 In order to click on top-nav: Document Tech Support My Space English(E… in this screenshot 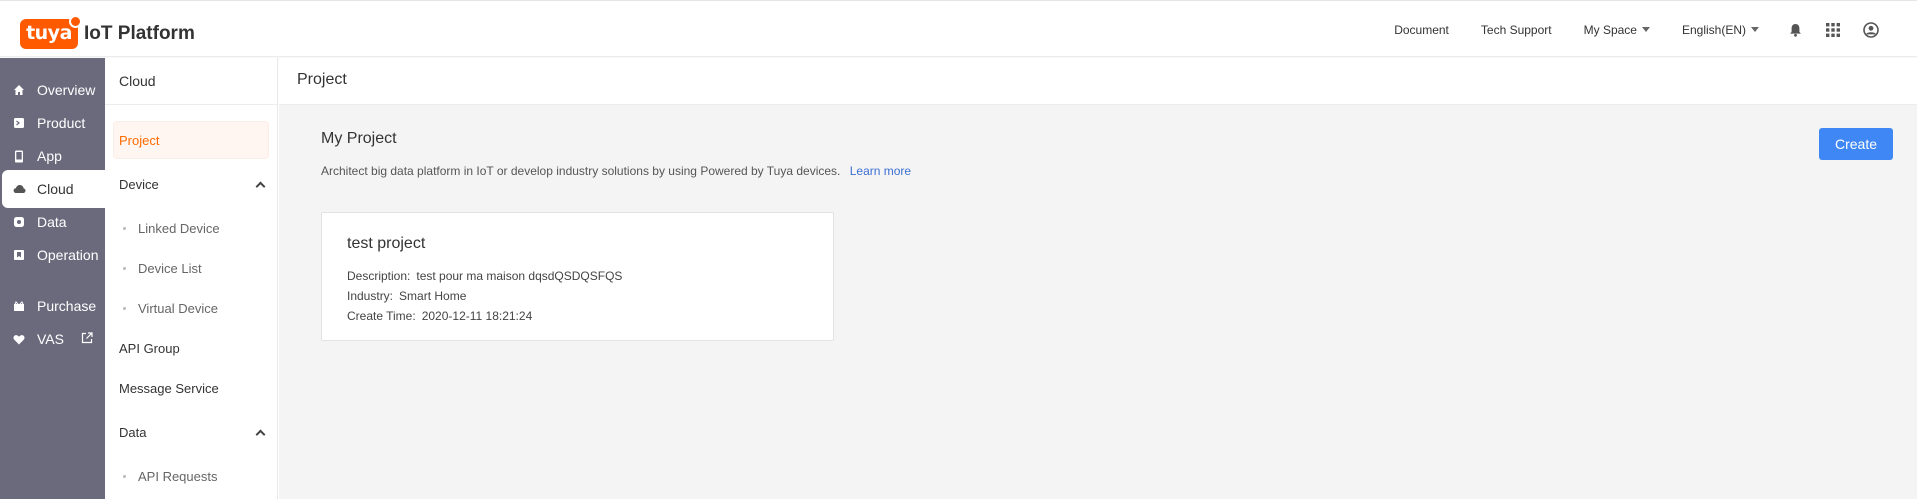, I will do `click(1655, 29)`.